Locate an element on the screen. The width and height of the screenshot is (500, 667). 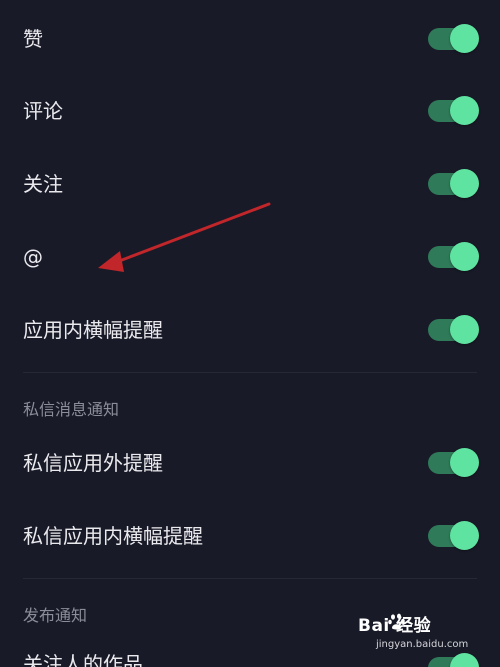
setting-label-dm-in-app-banner: 私信应用内横幅提醒 is located at coordinates (113, 536).